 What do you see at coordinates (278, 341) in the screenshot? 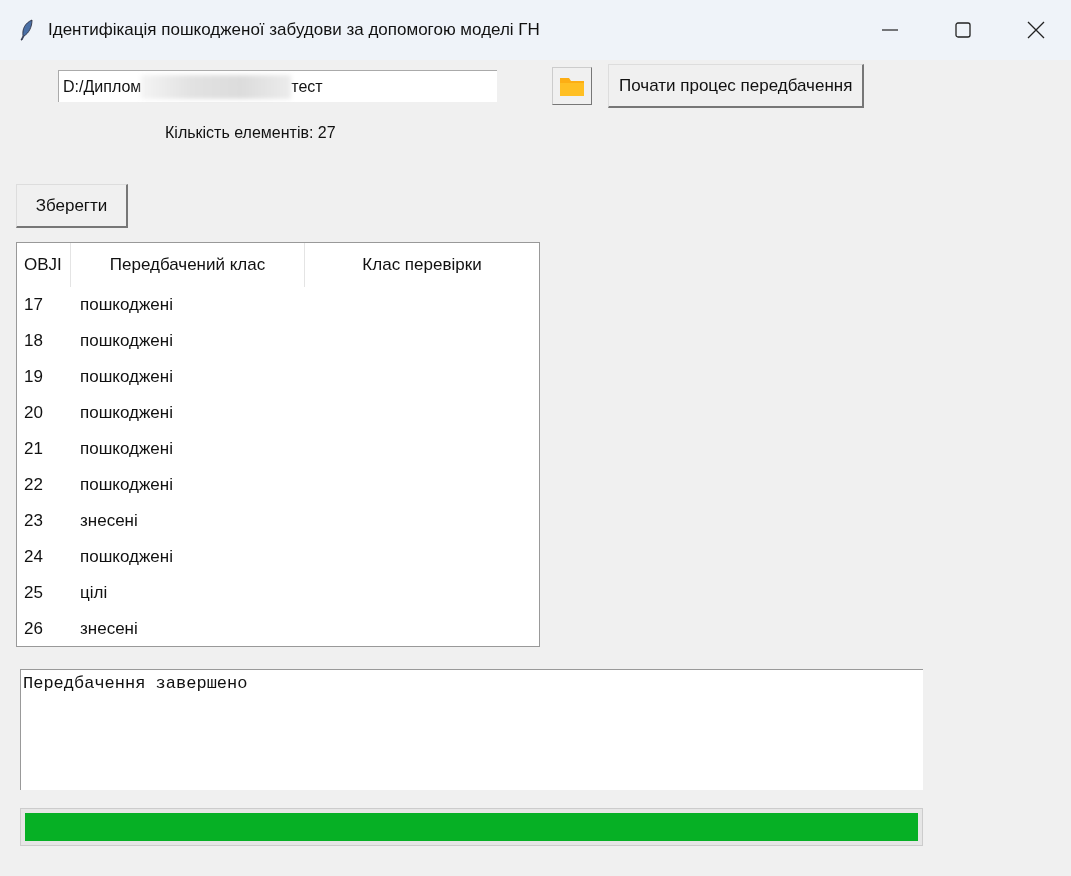
I see `table-row: 18 пошкоджені` at bounding box center [278, 341].